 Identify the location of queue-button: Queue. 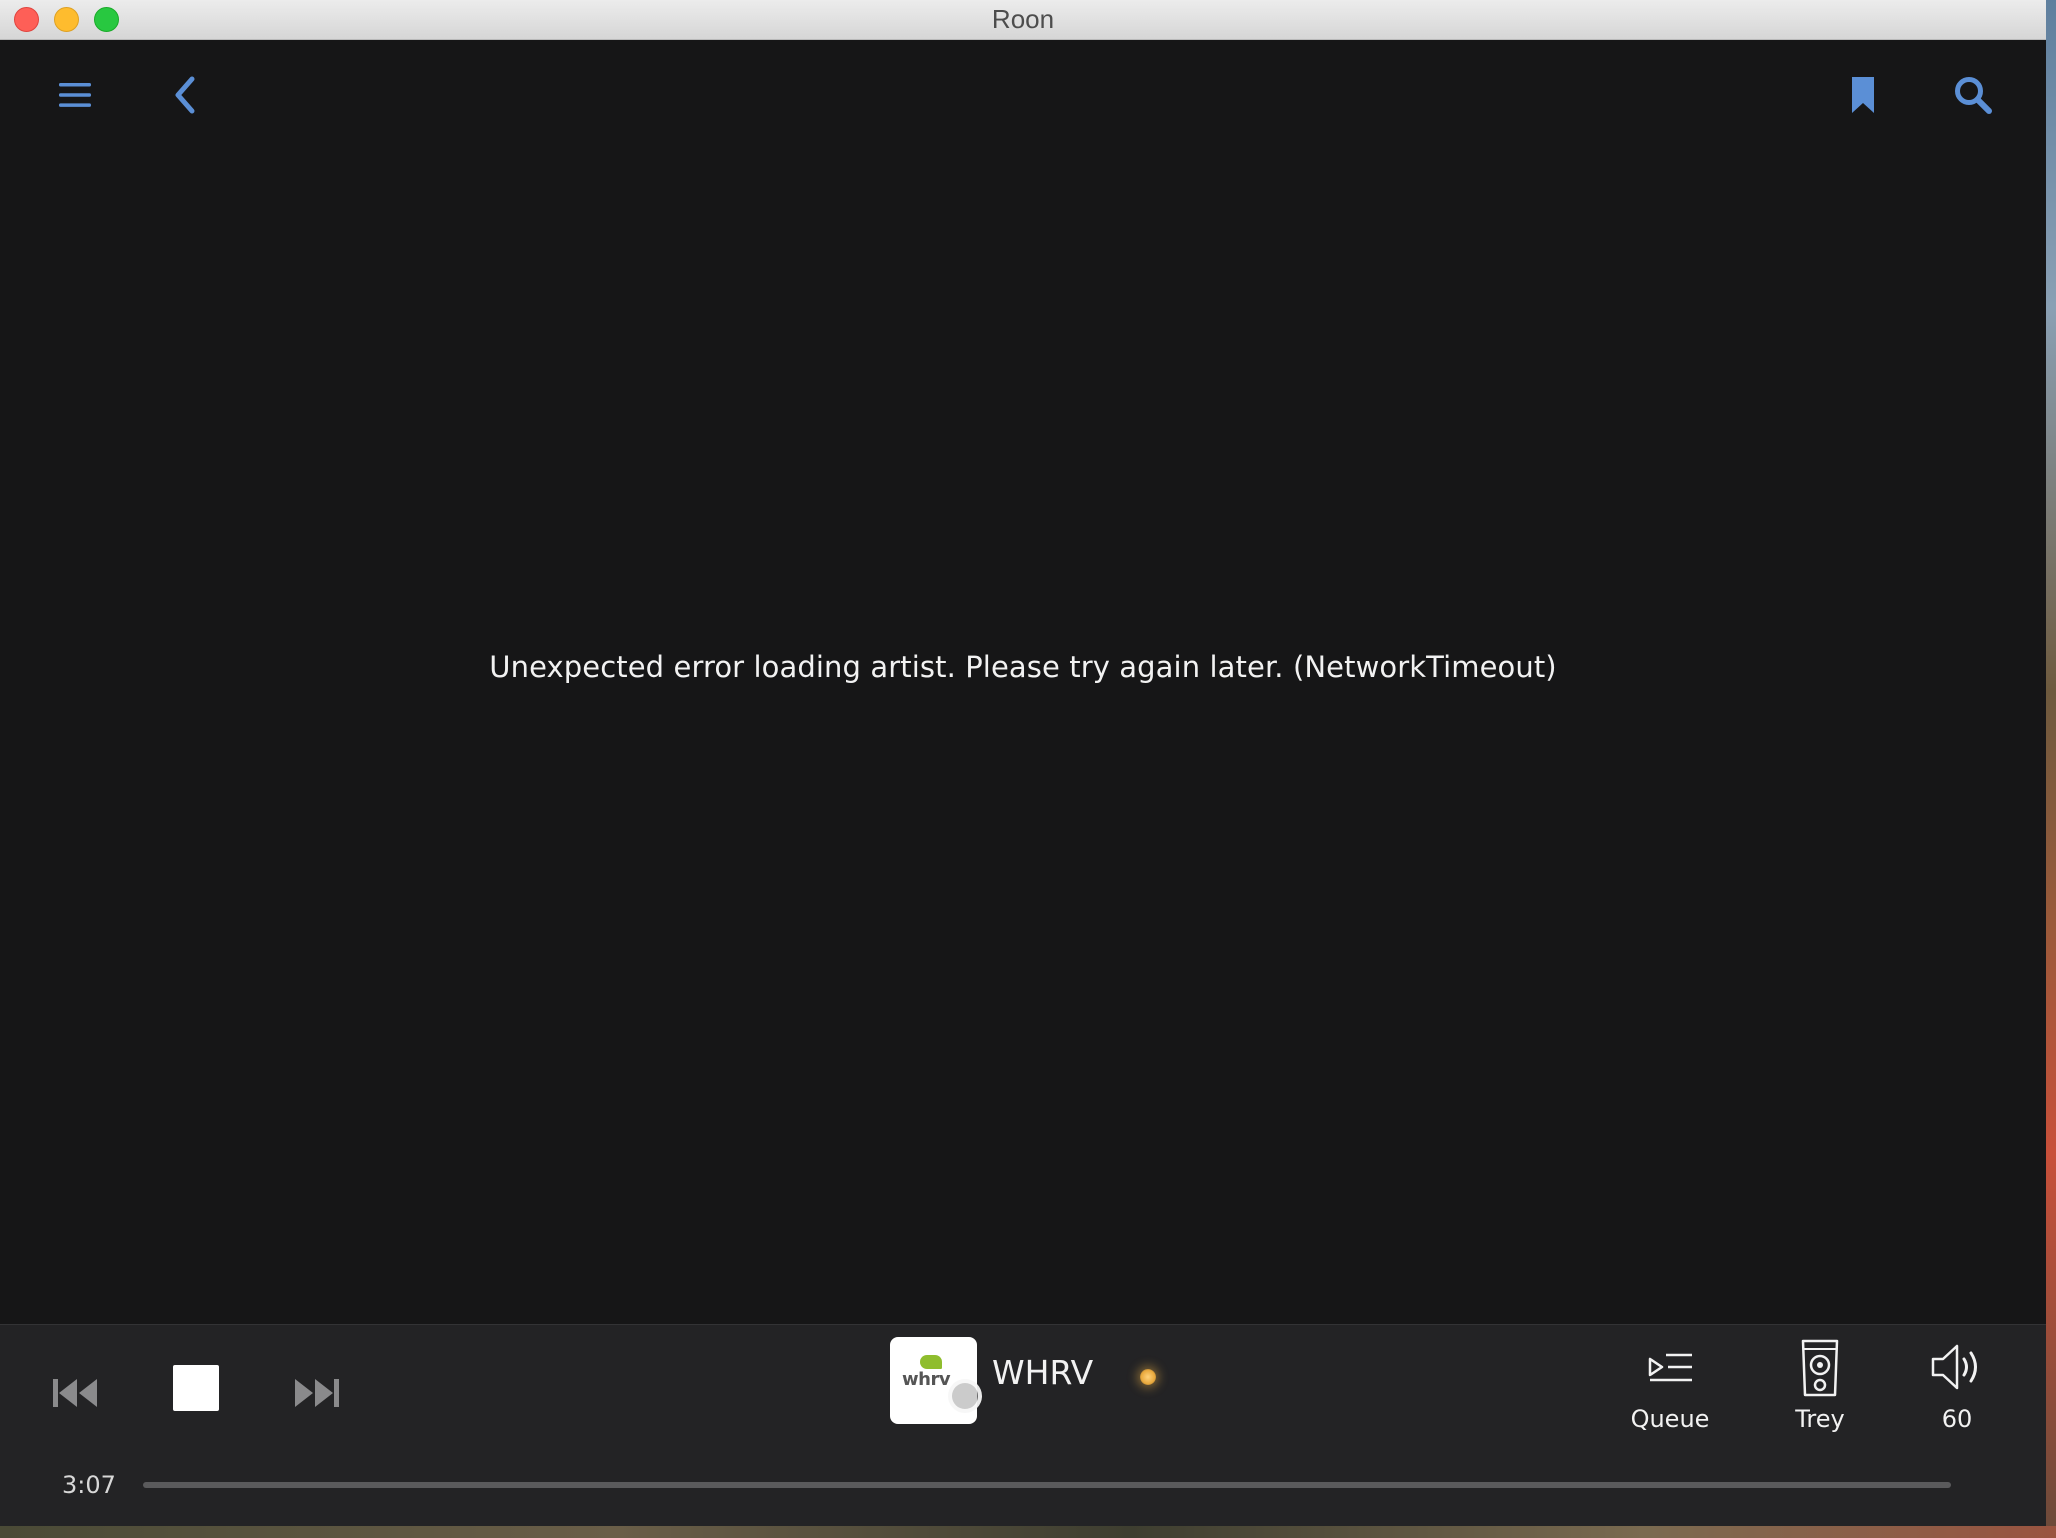
(1670, 1384).